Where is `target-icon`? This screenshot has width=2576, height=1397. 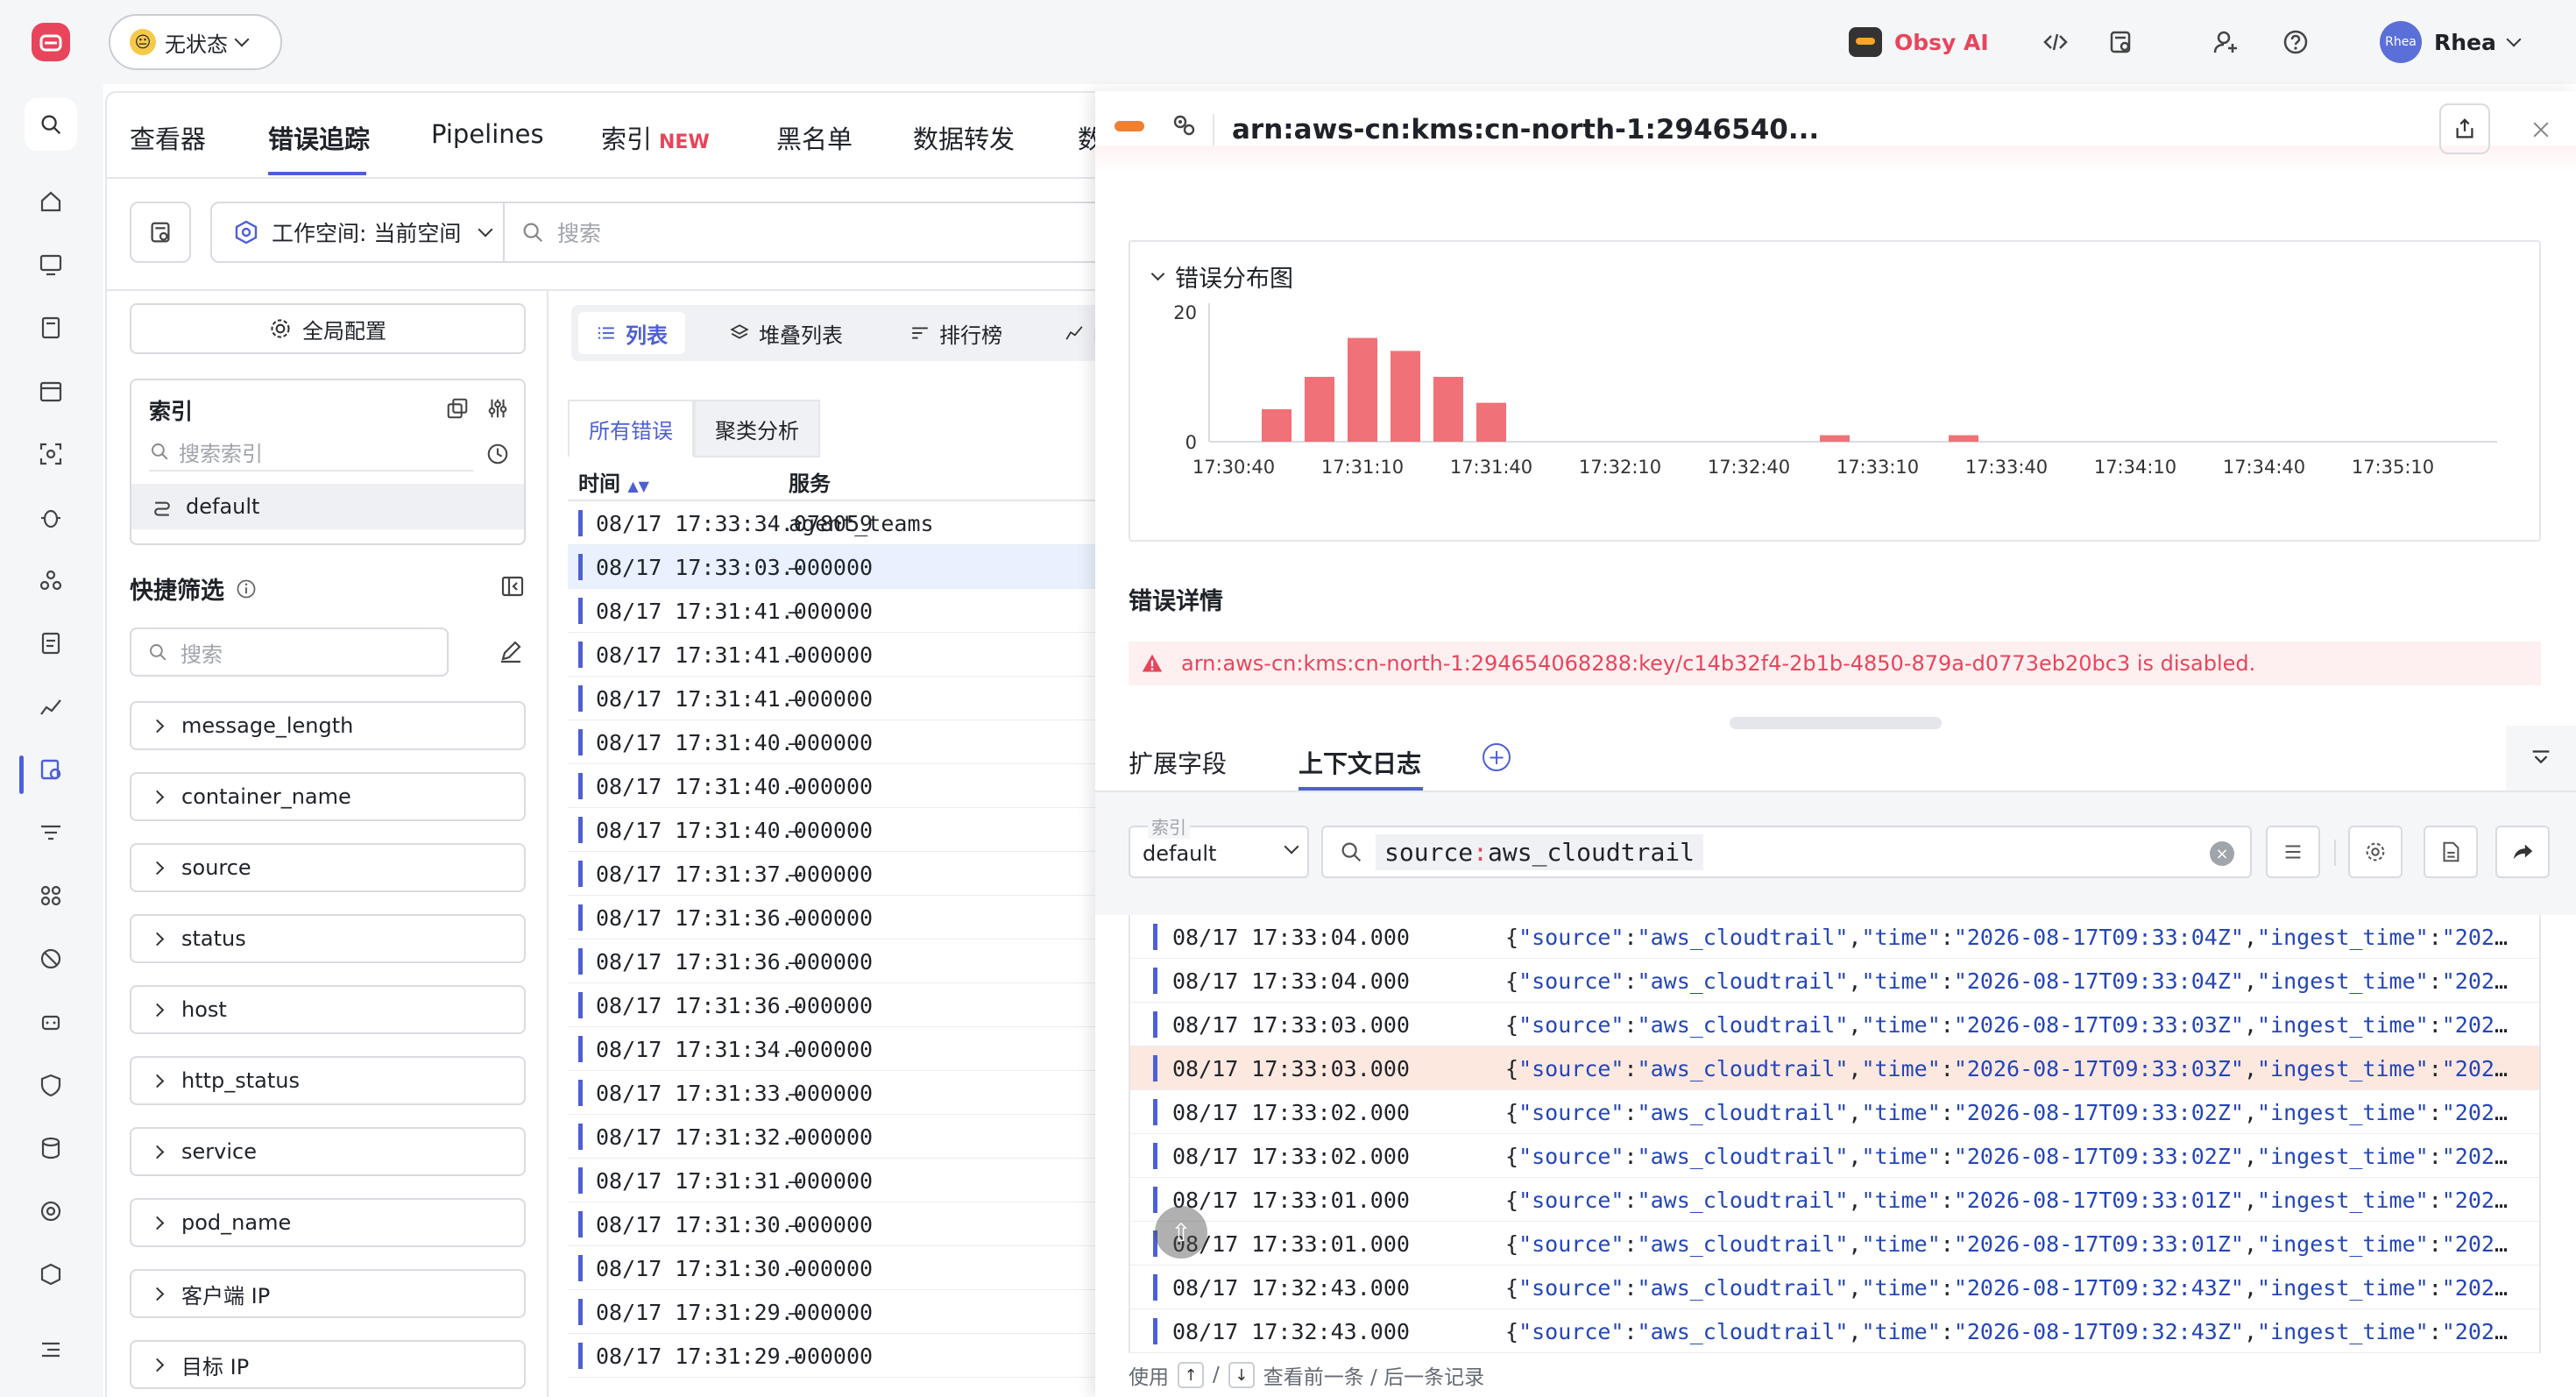
target-icon is located at coordinates (50, 1212).